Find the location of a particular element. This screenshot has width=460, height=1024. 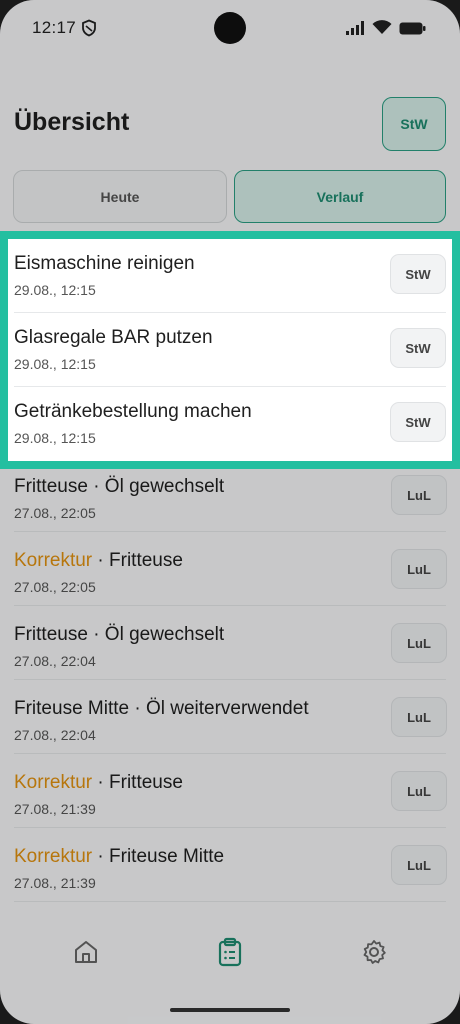

page-title: Übersicht is located at coordinates (72, 122).